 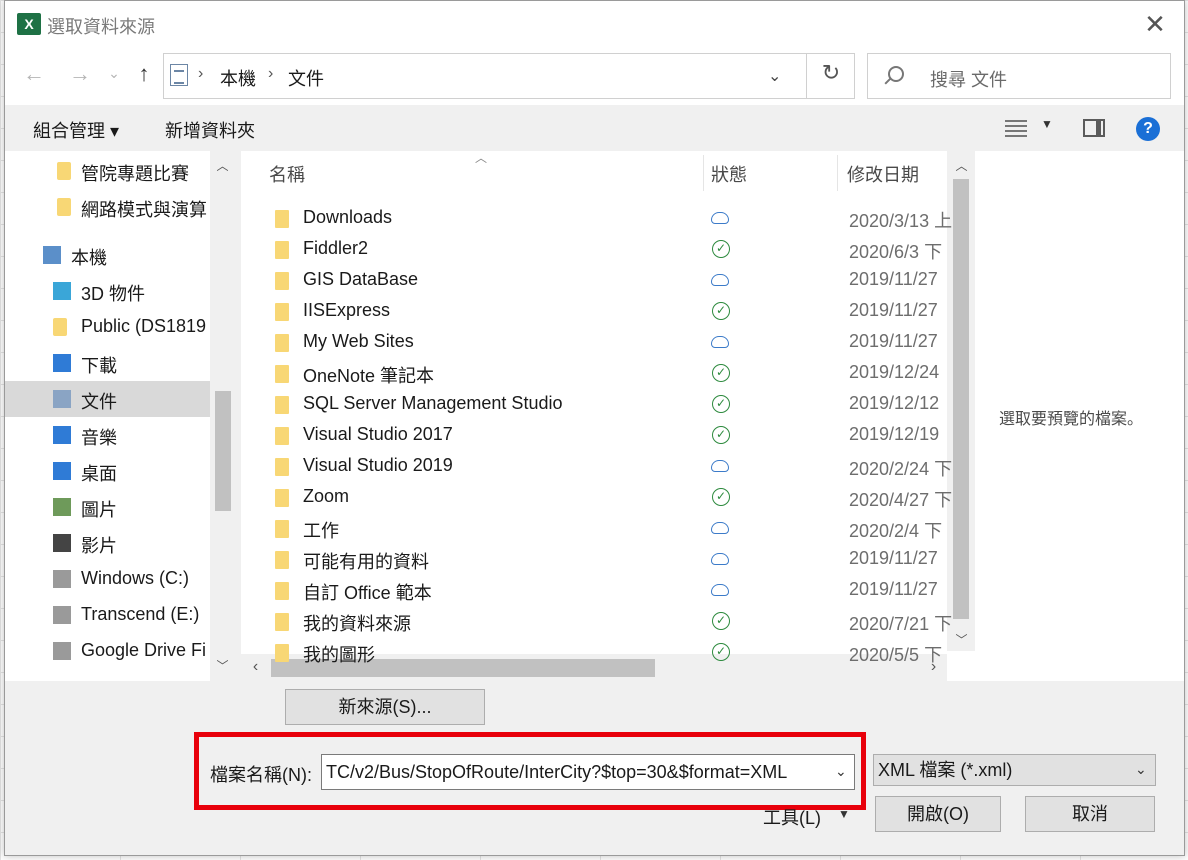 I want to click on tree-scrollbar: ︿ ﹀, so click(x=222, y=416).